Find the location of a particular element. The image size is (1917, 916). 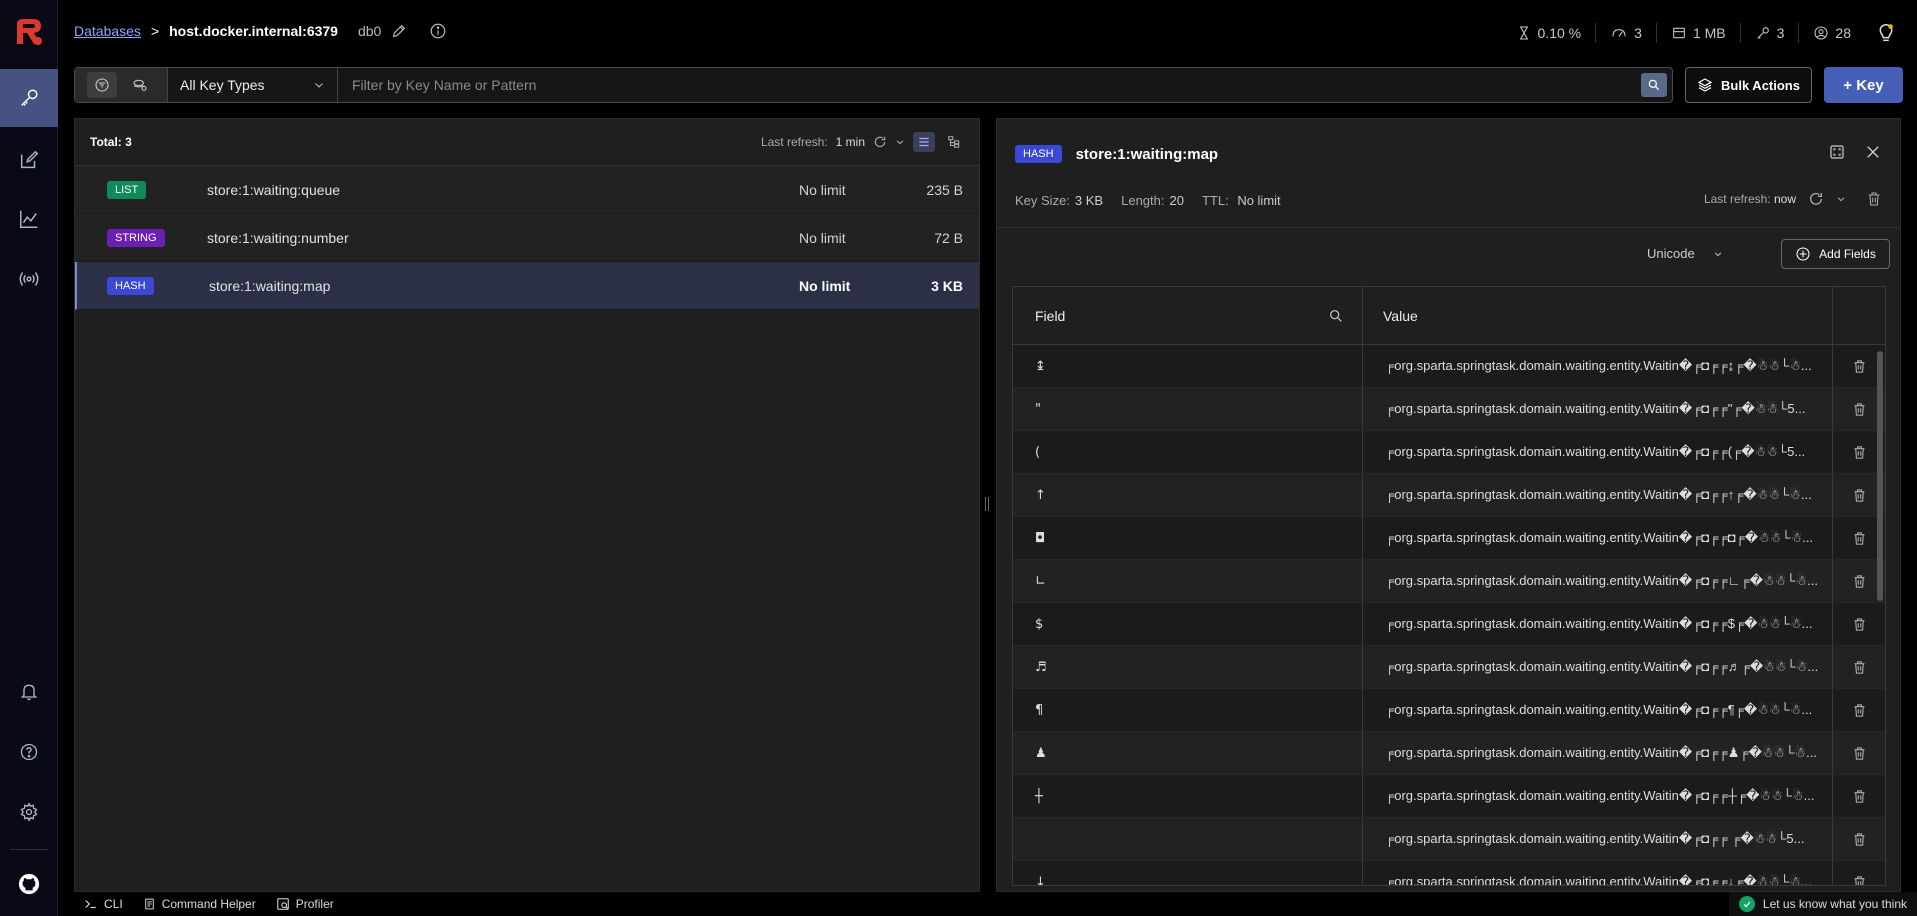

layers-search-icon is located at coordinates (140, 85).